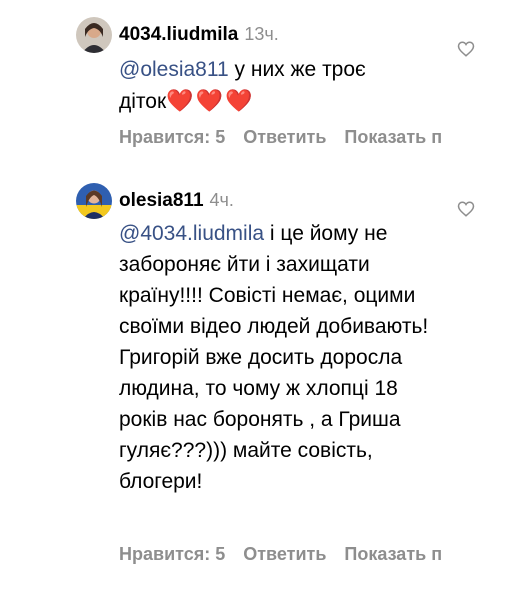 This screenshot has height=600, width=507. What do you see at coordinates (174, 69) in the screenshot?
I see `mention-link: @olesia811` at bounding box center [174, 69].